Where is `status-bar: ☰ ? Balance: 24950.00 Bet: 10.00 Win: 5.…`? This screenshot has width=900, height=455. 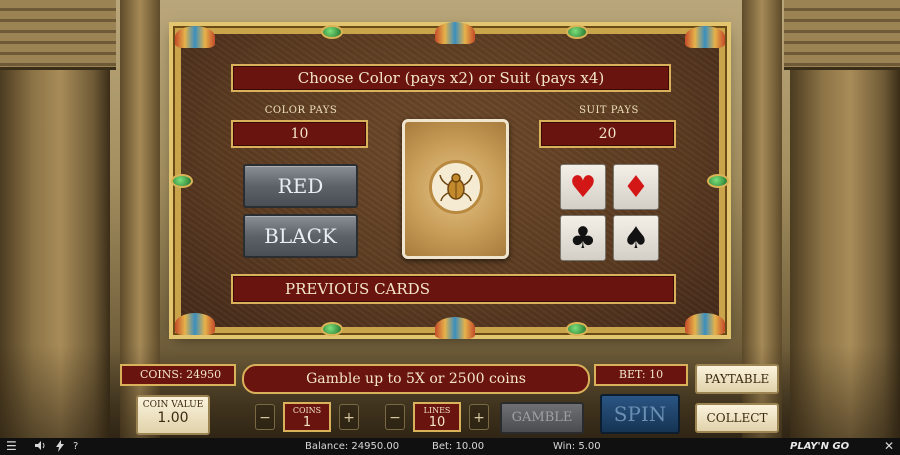 status-bar: ☰ ? Balance: 24950.00 Bet: 10.00 Win: 5.… is located at coordinates (450, 446).